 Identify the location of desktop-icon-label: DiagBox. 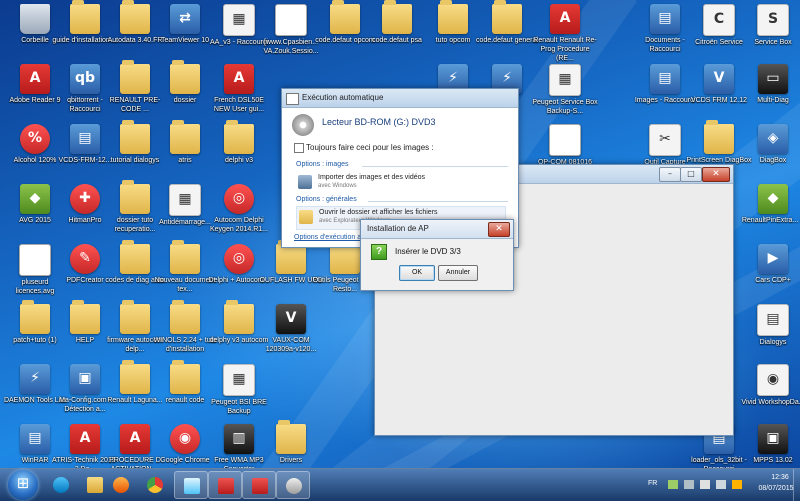
(773, 160).